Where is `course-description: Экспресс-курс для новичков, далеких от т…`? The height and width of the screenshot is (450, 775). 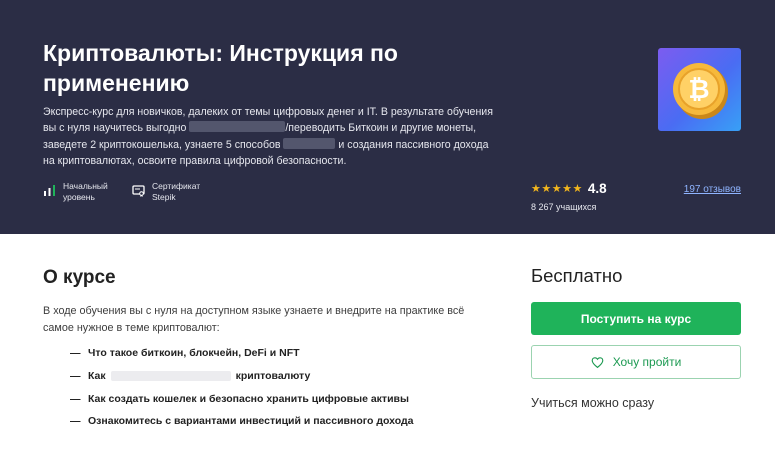
course-description: Экспресс-курс для новичков, далеких от т… is located at coordinates (270, 136).